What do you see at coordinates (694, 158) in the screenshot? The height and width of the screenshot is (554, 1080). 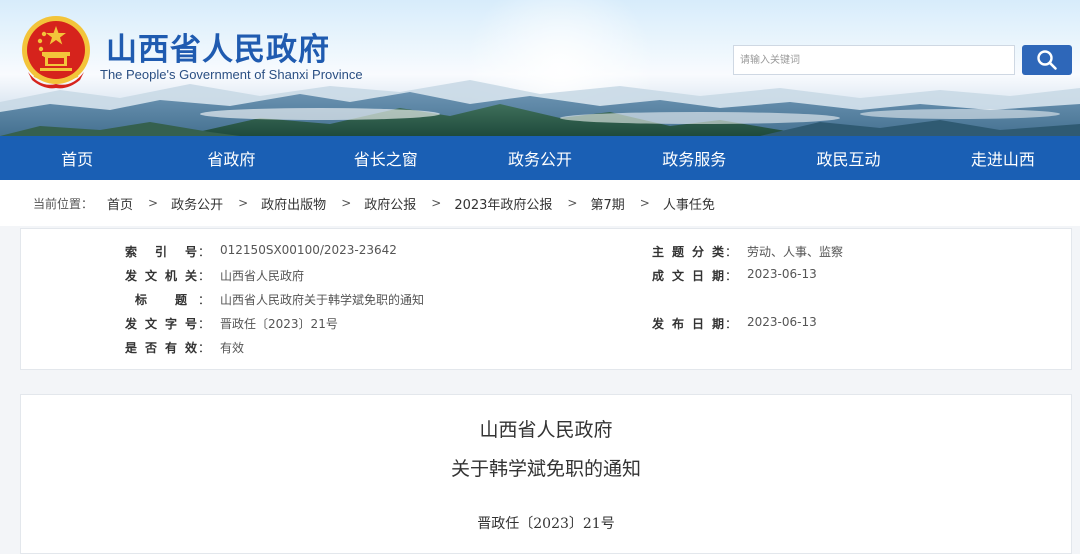 I see `nav-item-government-services: 政务服务` at bounding box center [694, 158].